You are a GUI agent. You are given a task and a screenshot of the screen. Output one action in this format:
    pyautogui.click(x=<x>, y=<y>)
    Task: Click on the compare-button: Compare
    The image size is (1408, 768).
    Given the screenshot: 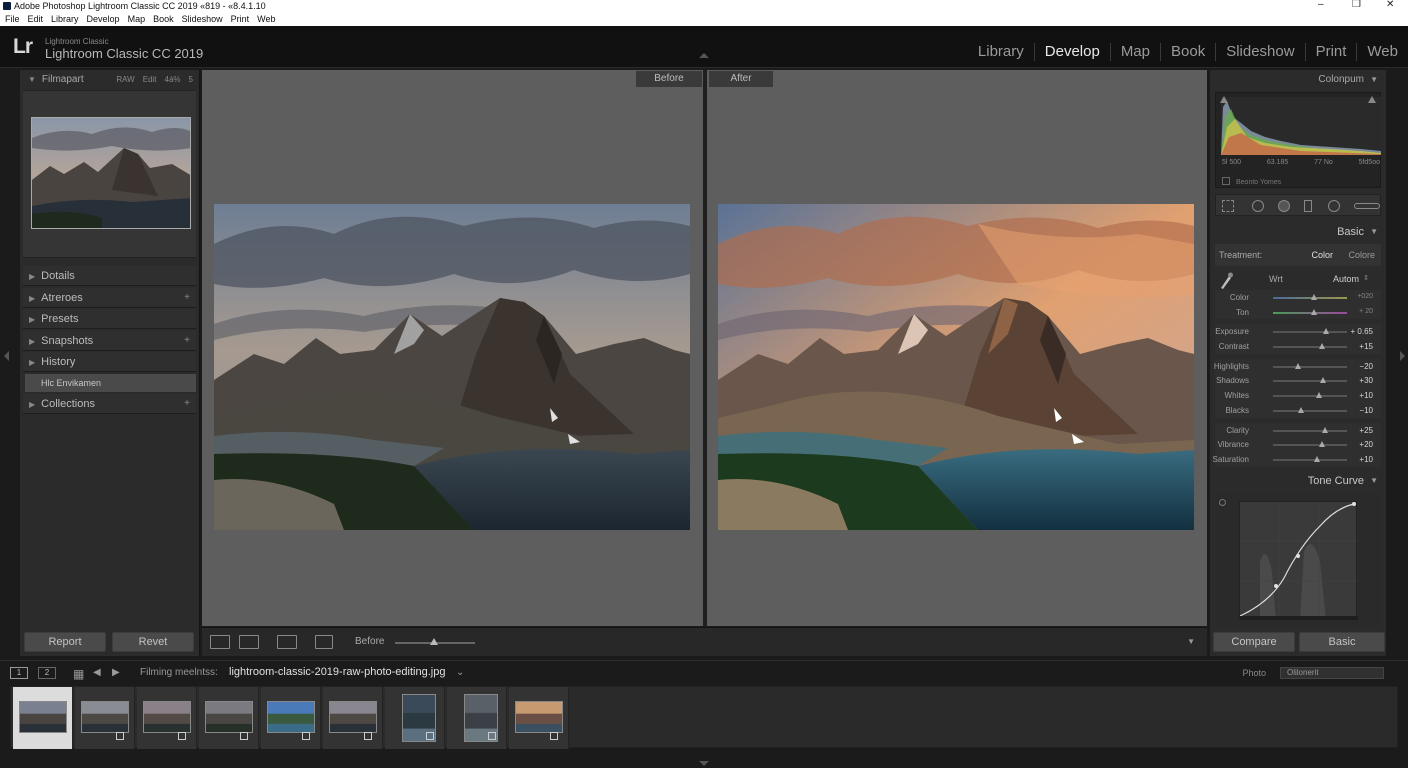 What is the action you would take?
    pyautogui.click(x=1254, y=642)
    